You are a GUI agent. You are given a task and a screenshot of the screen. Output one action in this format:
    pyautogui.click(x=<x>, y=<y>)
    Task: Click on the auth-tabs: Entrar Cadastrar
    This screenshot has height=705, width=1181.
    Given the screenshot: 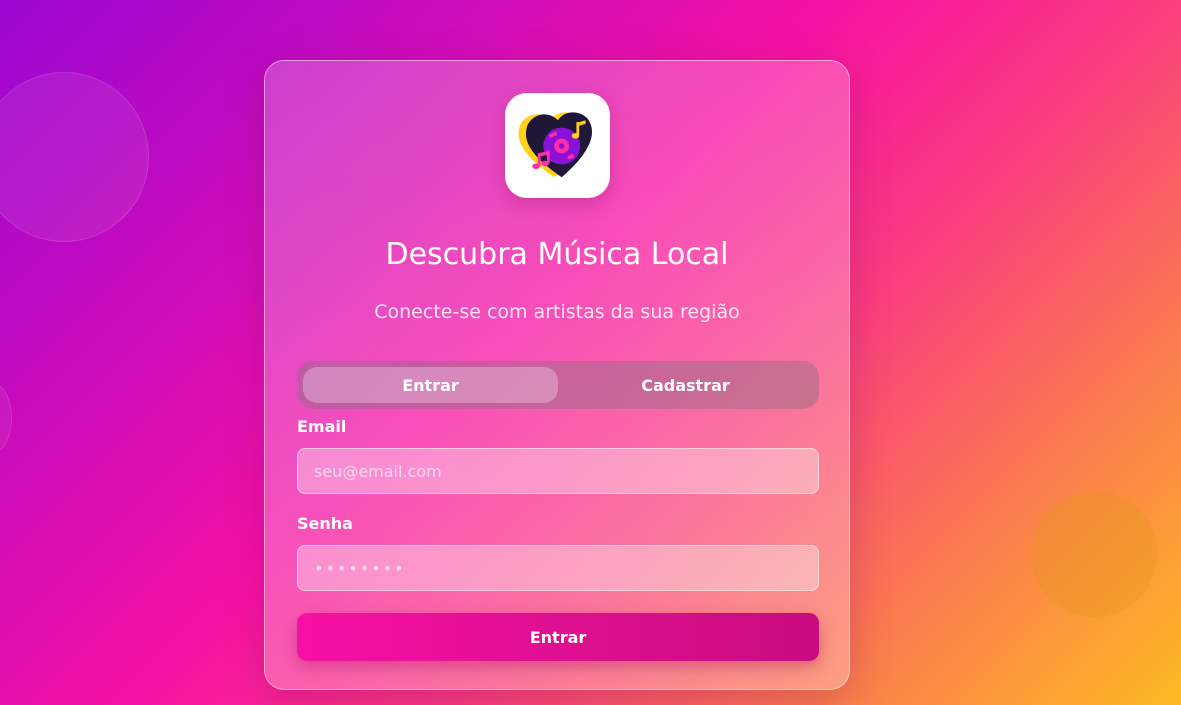 What is the action you would take?
    pyautogui.click(x=558, y=385)
    